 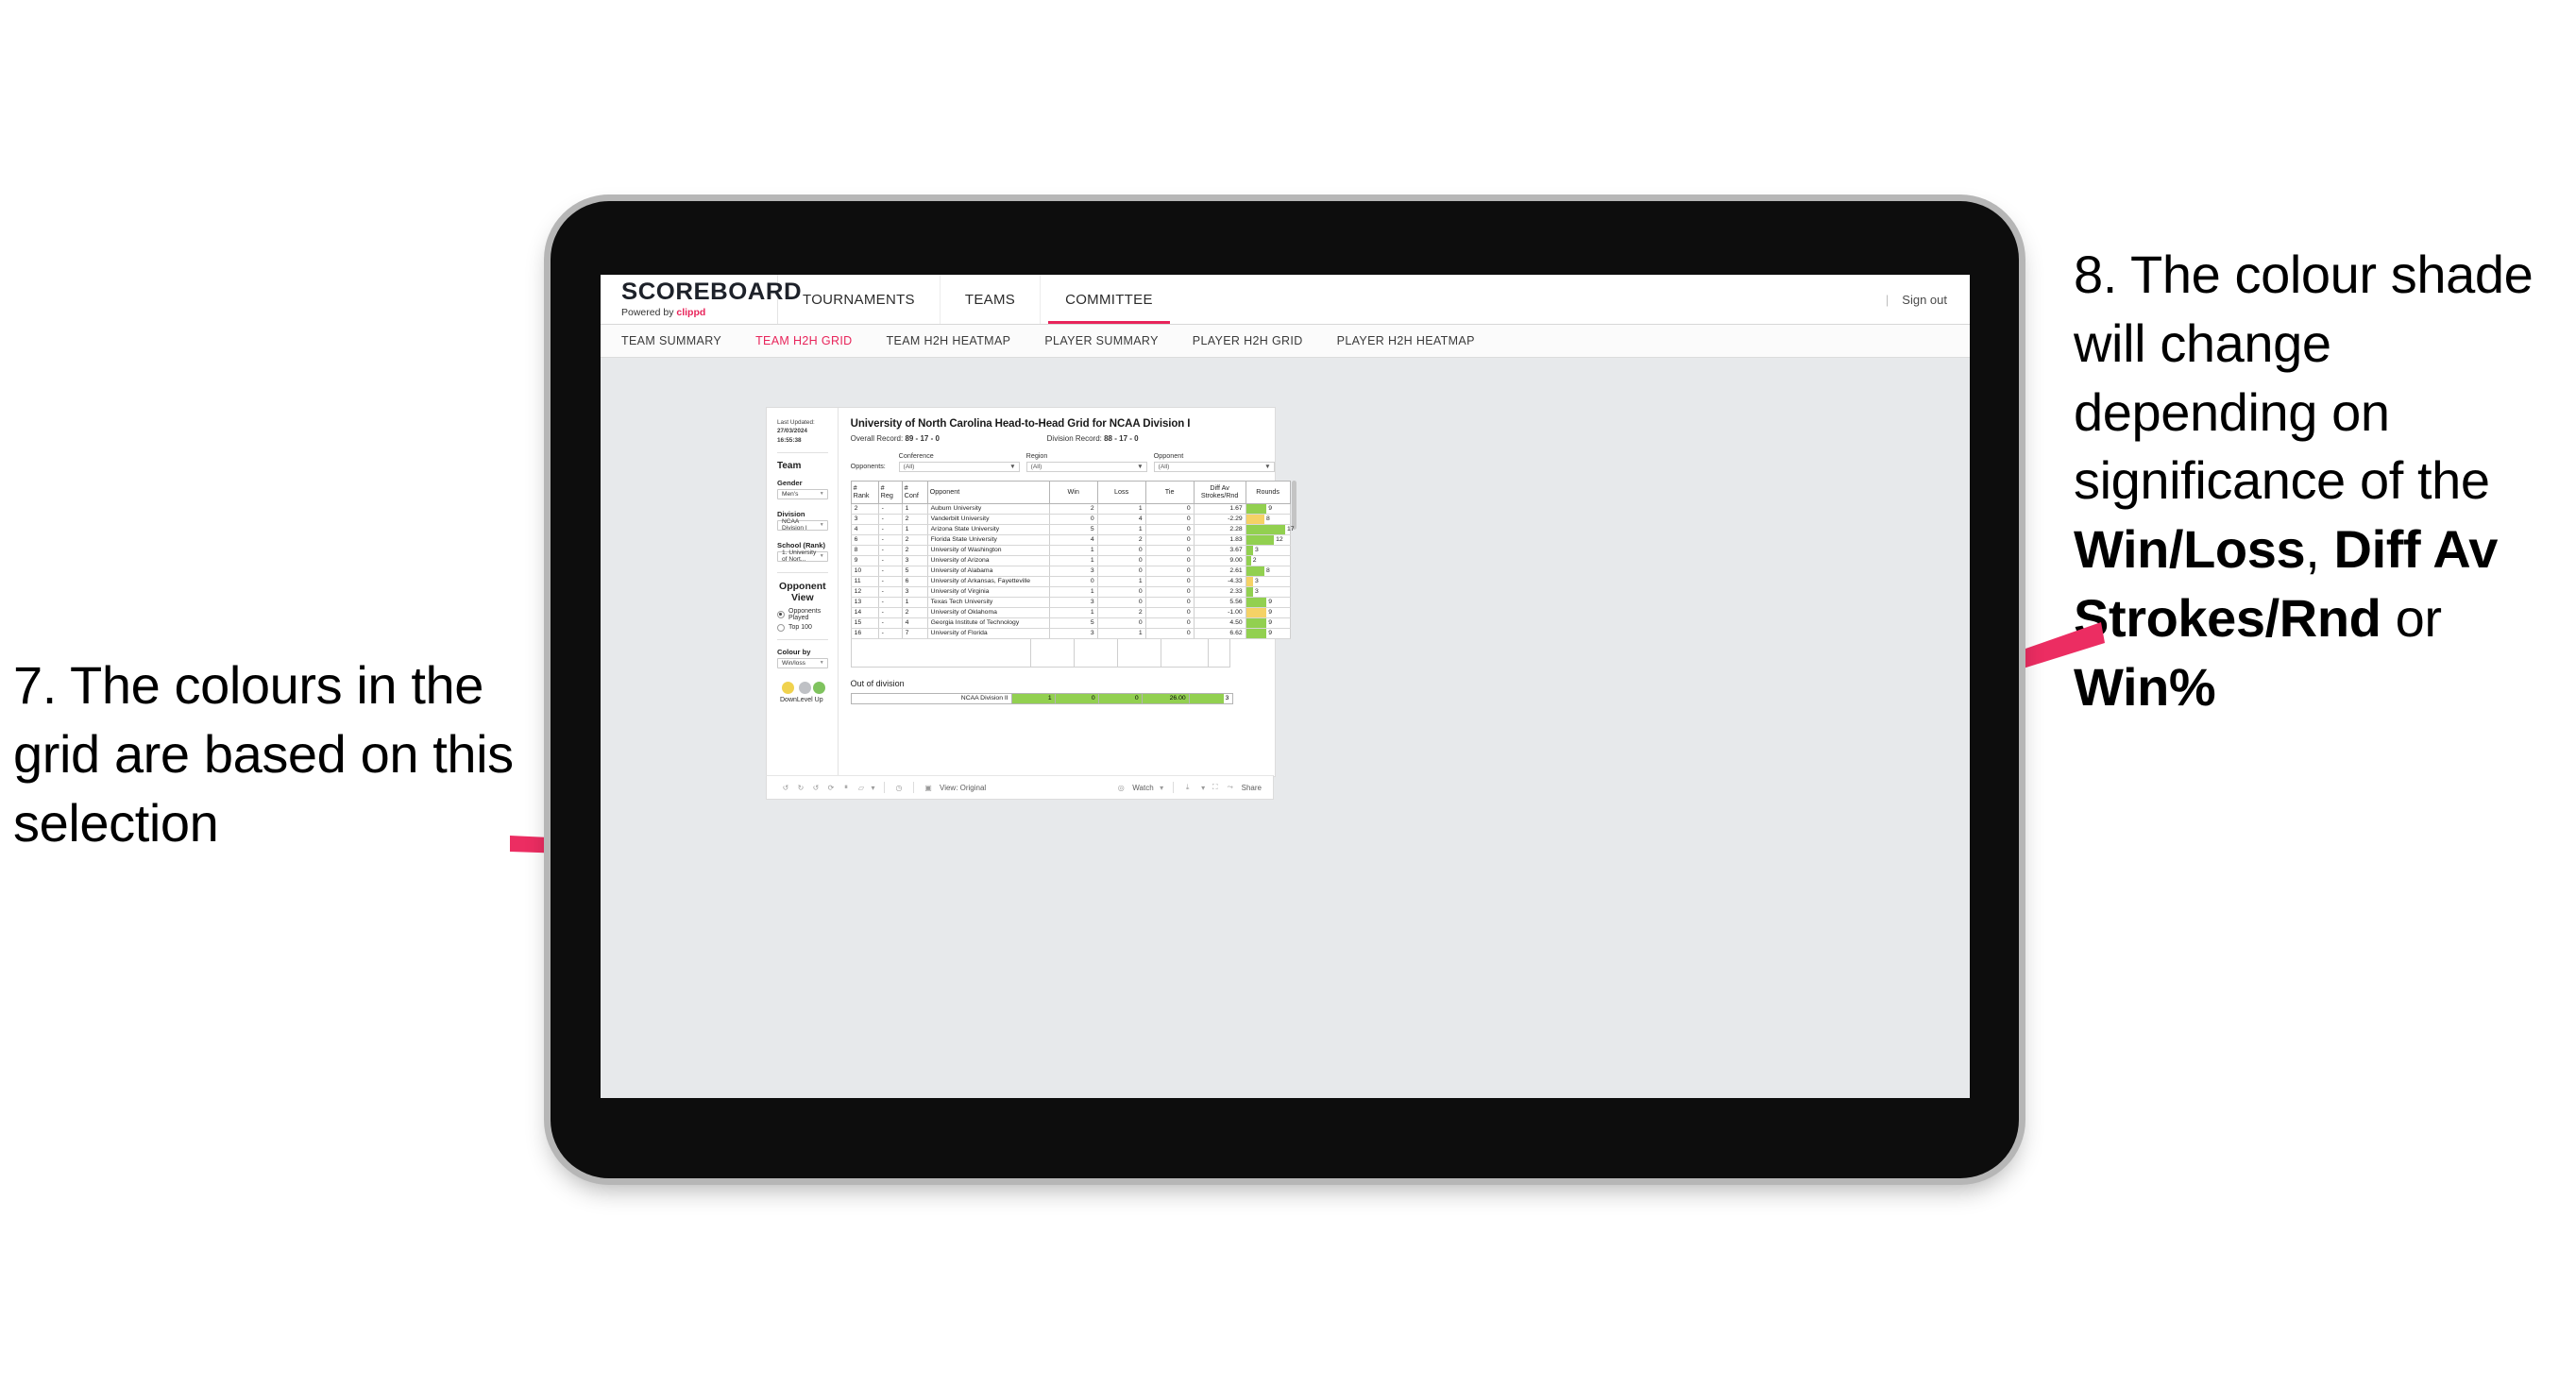 I want to click on view-original-button: ▣ View: Original, so click(x=953, y=787).